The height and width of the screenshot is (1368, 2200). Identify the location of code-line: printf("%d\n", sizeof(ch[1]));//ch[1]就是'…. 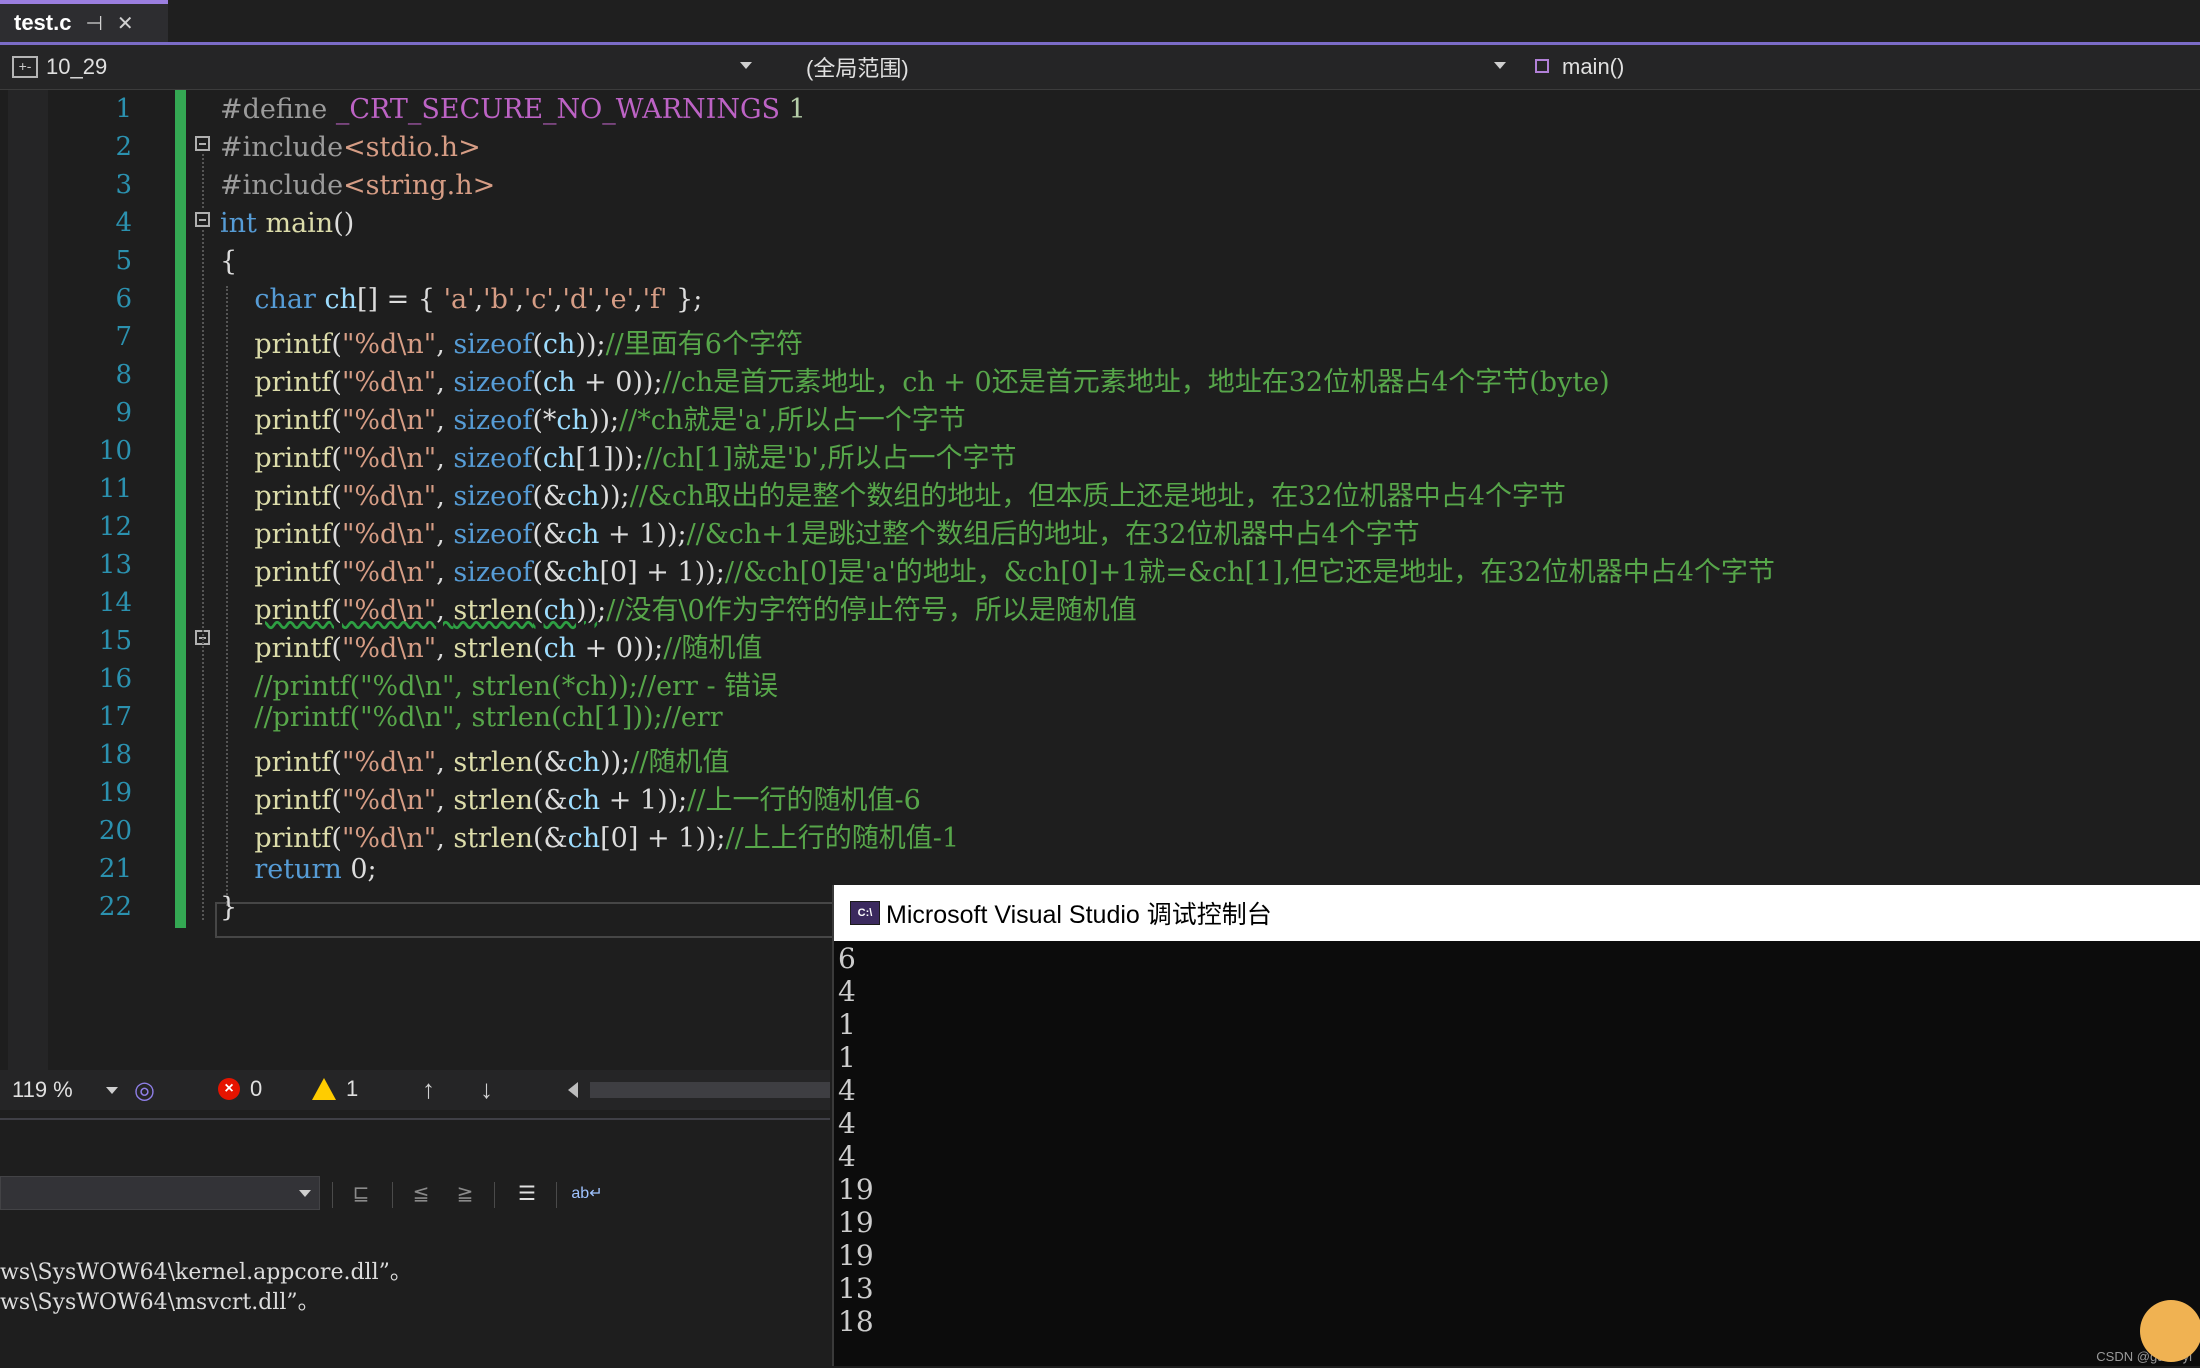
(635, 458).